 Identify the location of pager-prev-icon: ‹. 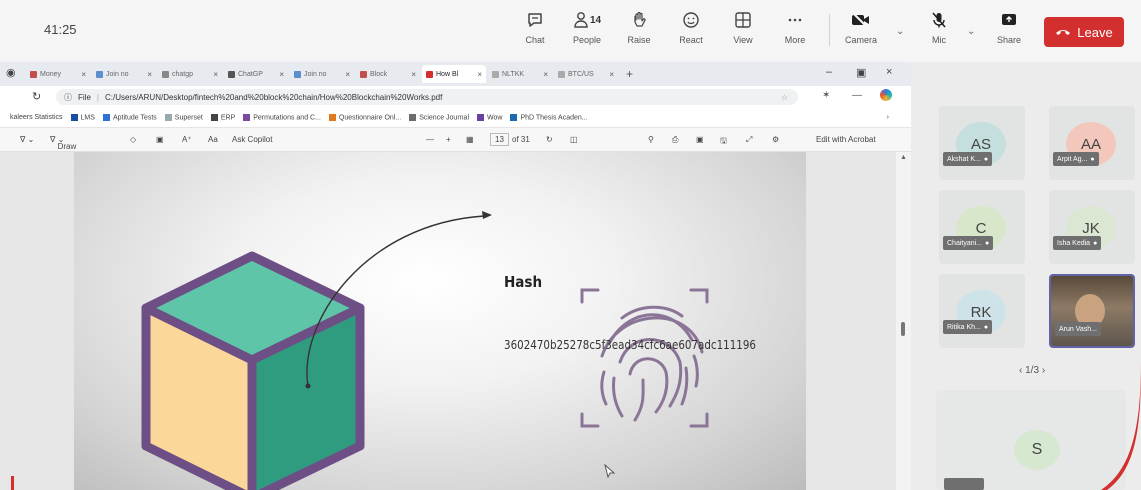
(1020, 370).